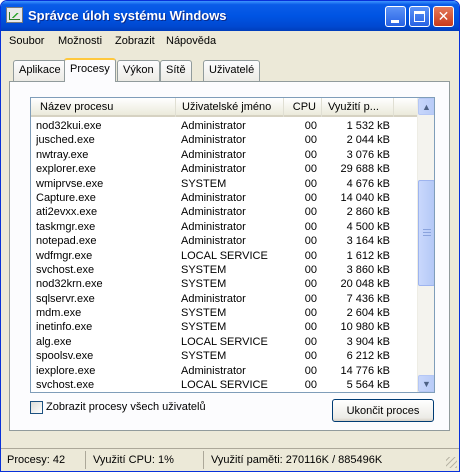 The width and height of the screenshot is (460, 472). I want to click on tab-uzivatele: Uživatelé, so click(232, 70).